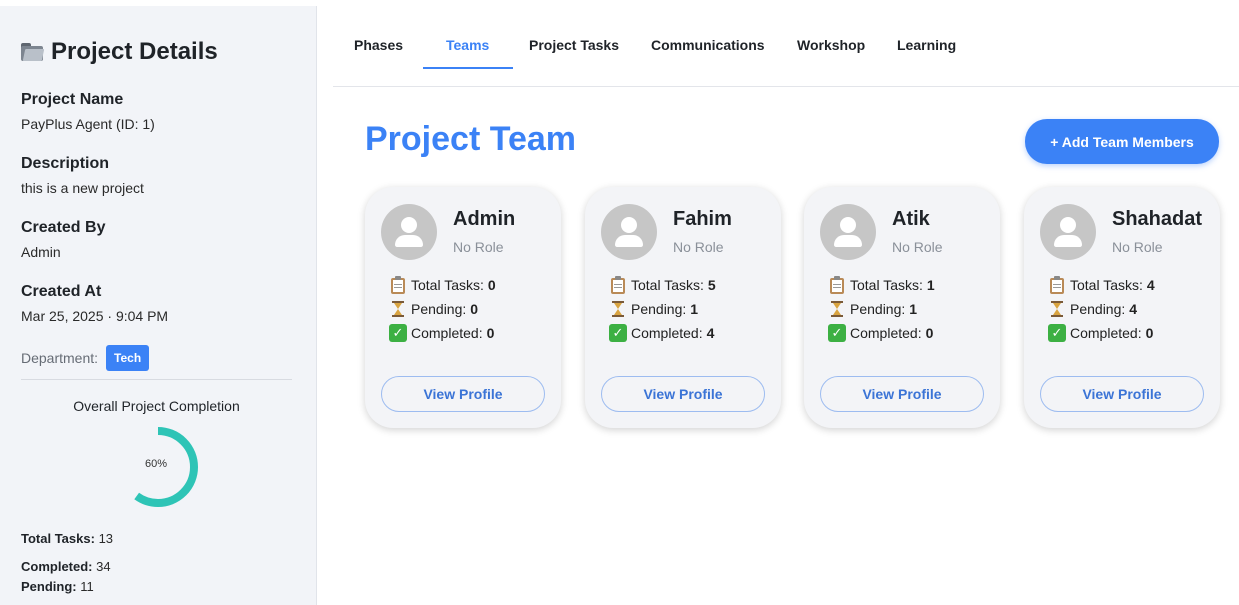 Image resolution: width=1239 pixels, height=605 pixels. I want to click on total-tasks-value: 13, so click(106, 538).